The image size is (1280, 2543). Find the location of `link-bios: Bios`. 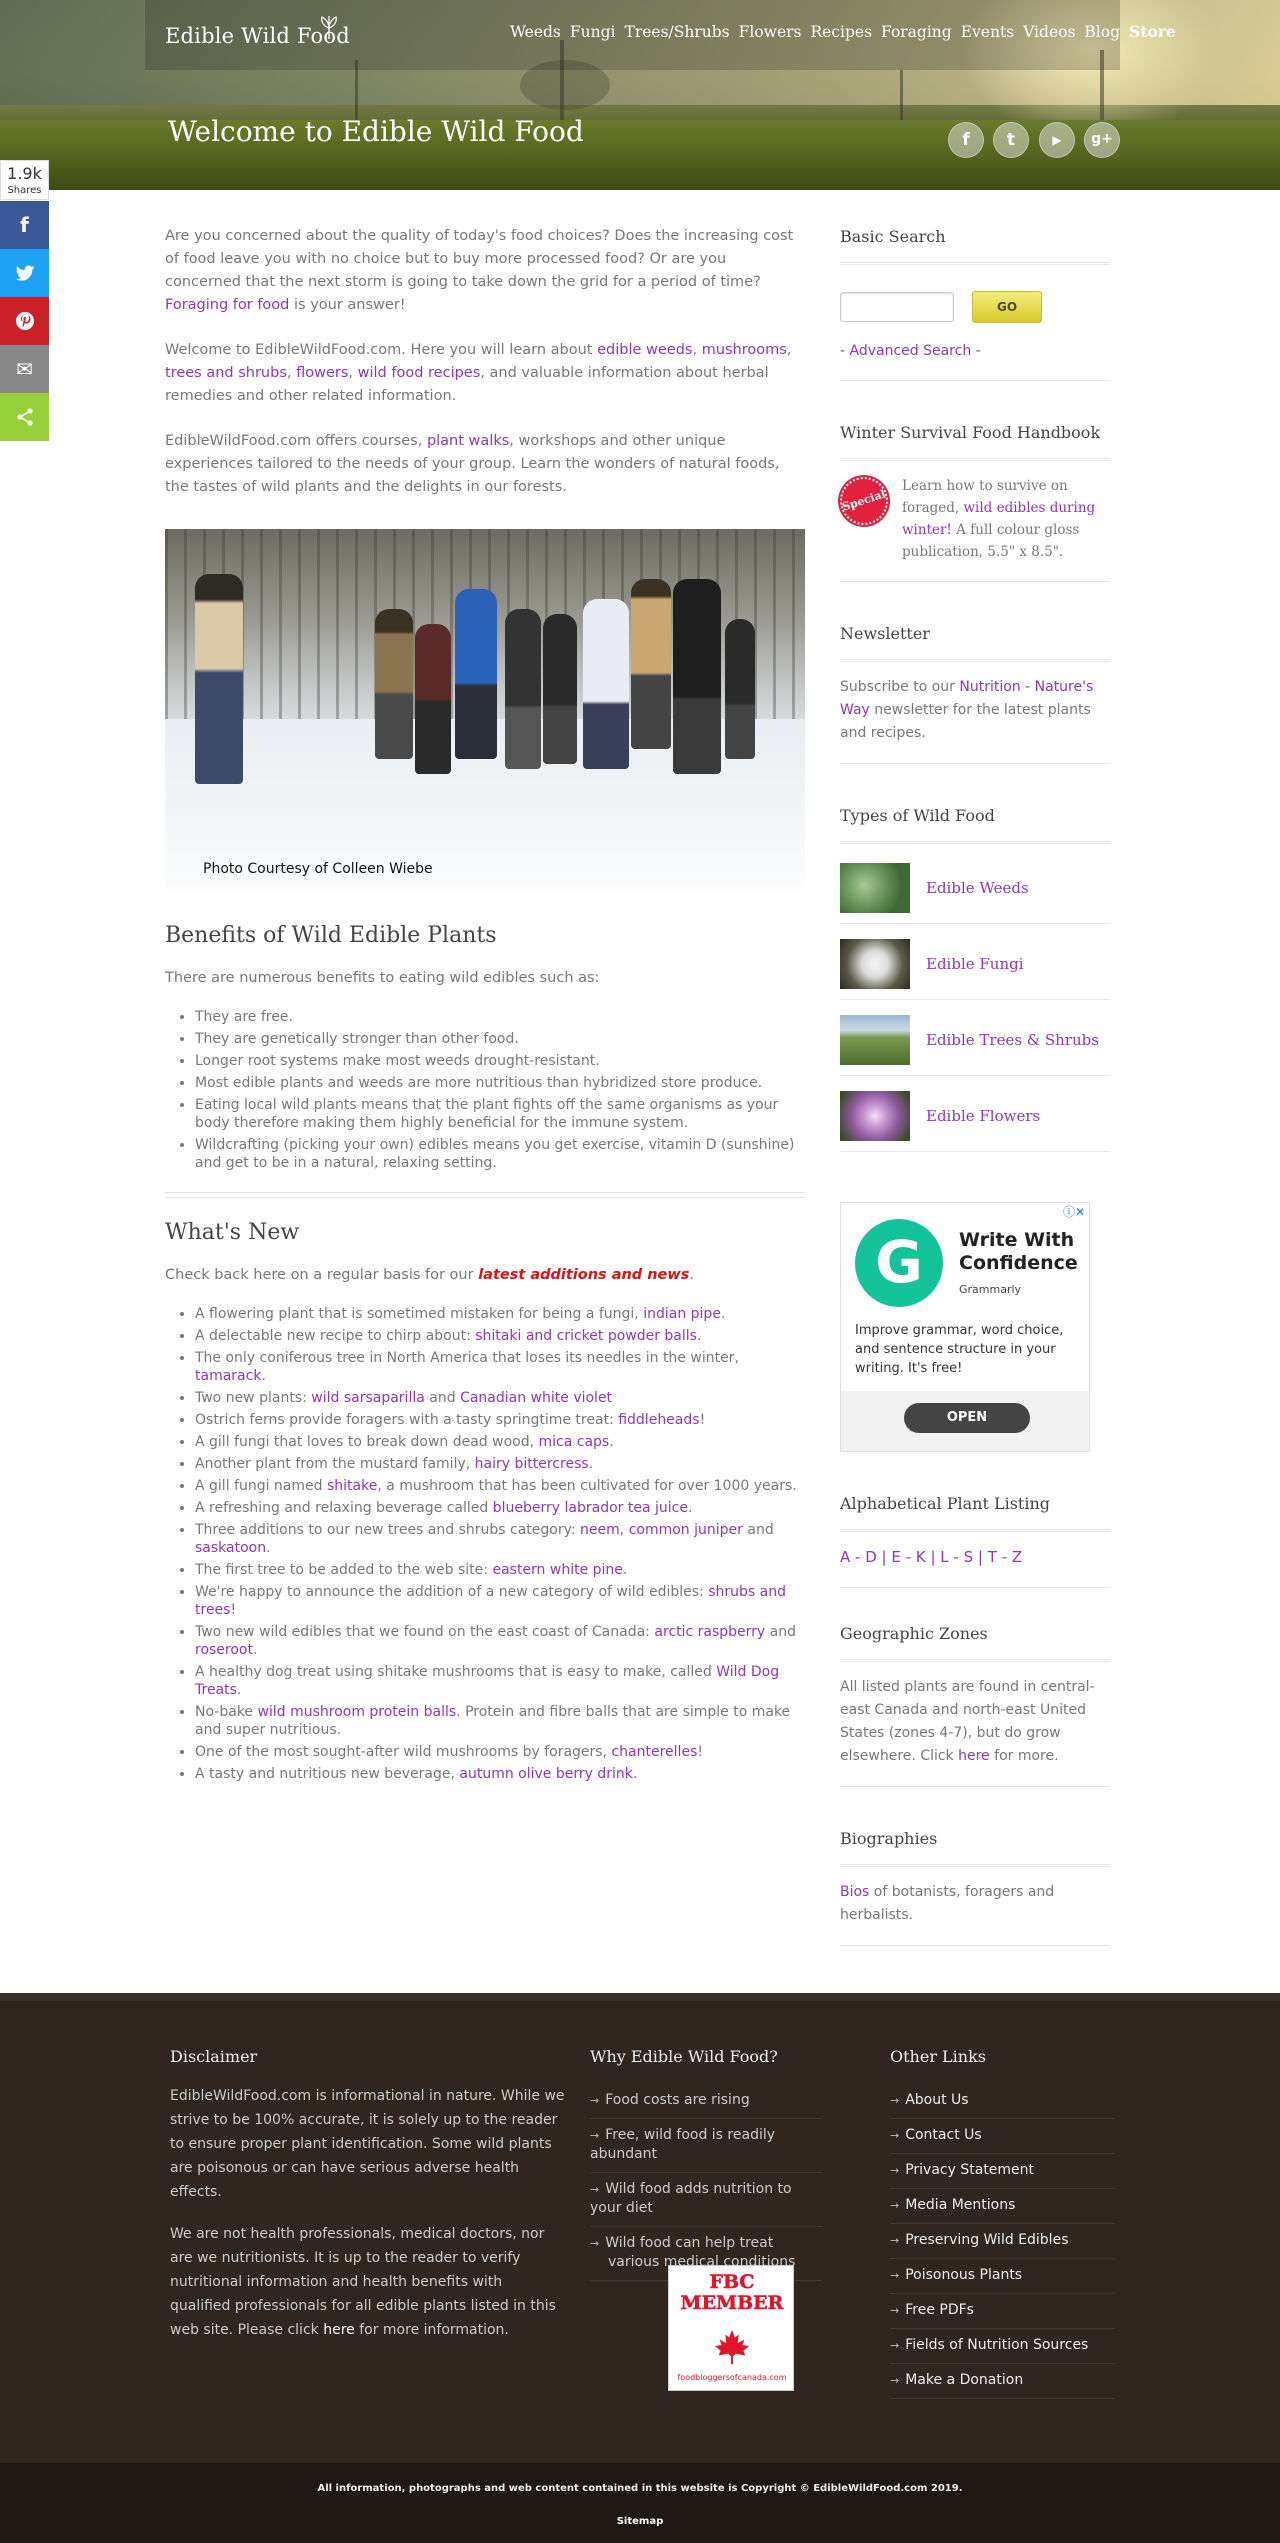

link-bios: Bios is located at coordinates (854, 1892).